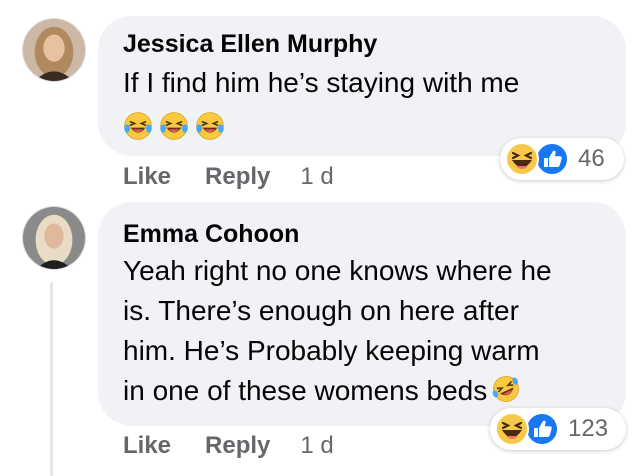 This screenshot has height=476, width=636. I want to click on comment-emoji-row, so click(174, 126).